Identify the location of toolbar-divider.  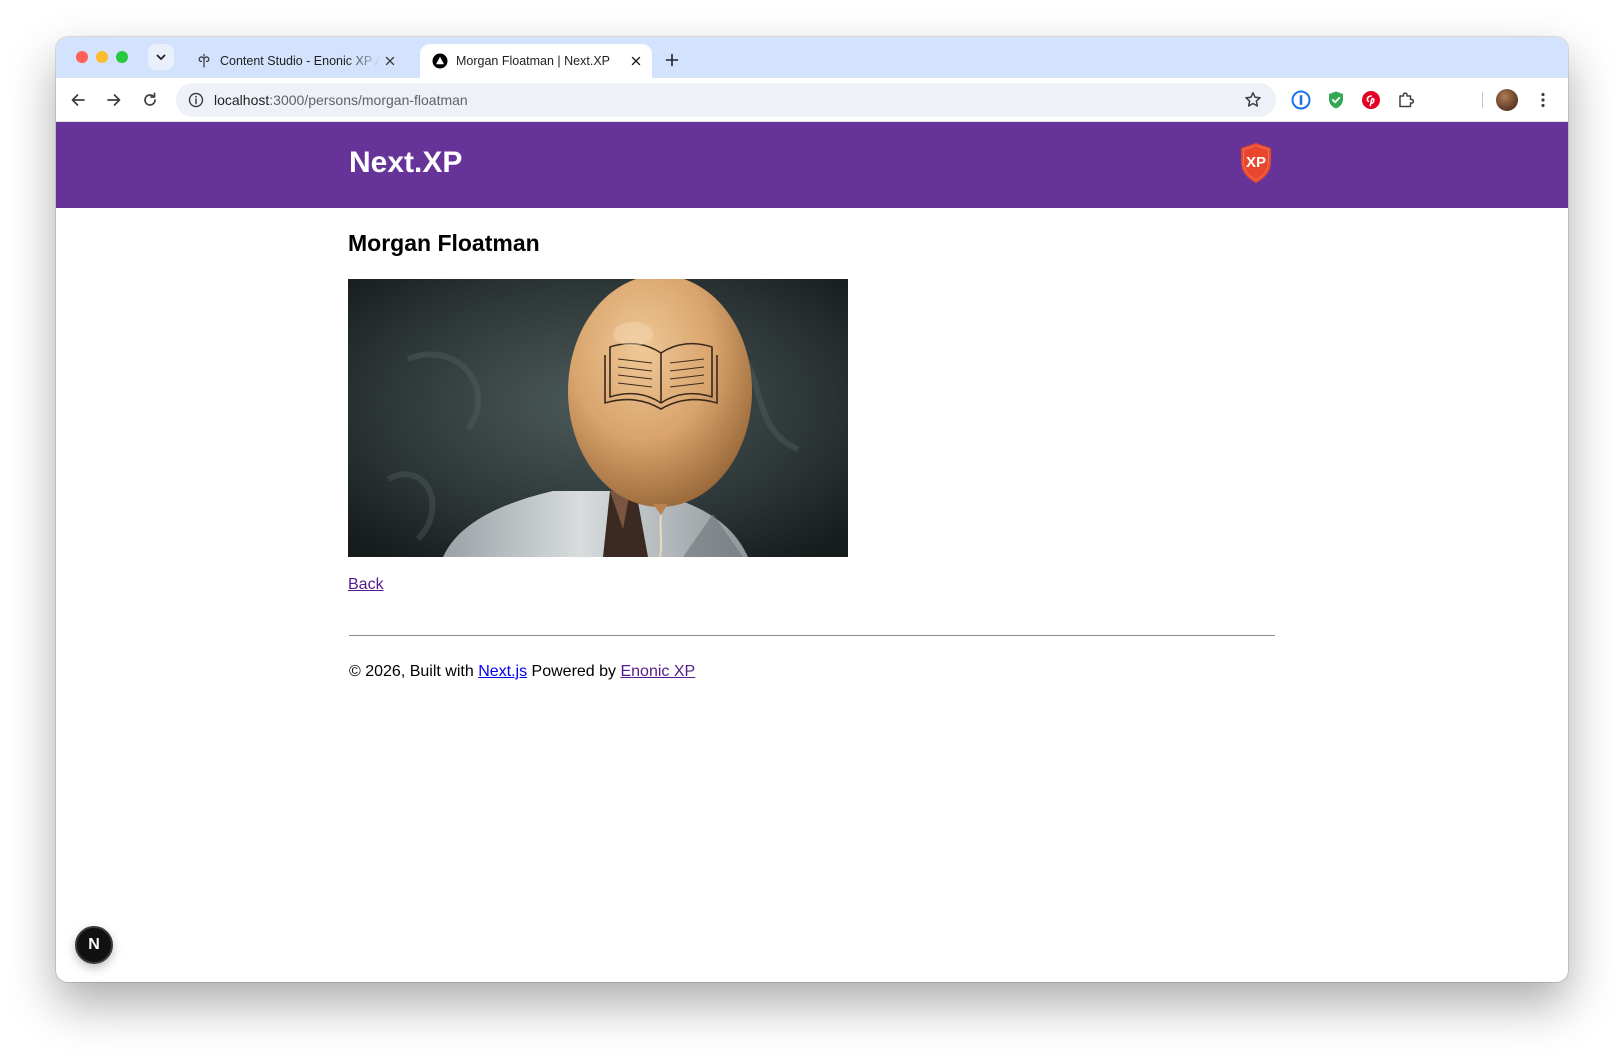
(1482, 100).